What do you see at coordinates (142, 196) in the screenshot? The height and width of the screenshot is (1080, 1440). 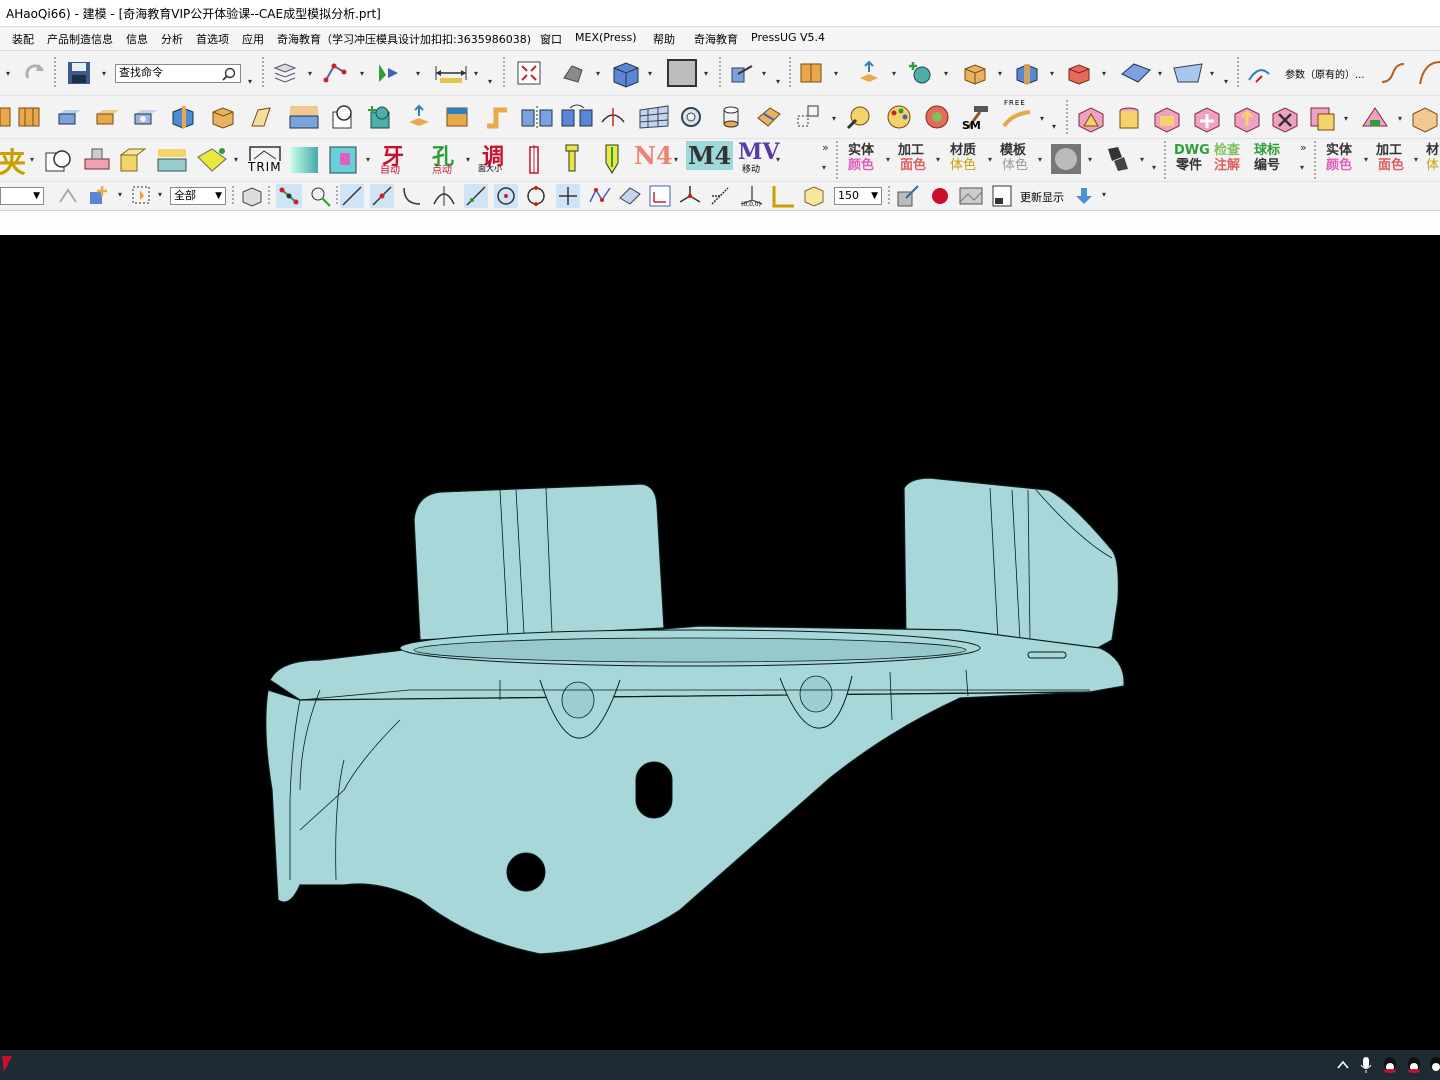 I see `add-filter-icon` at bounding box center [142, 196].